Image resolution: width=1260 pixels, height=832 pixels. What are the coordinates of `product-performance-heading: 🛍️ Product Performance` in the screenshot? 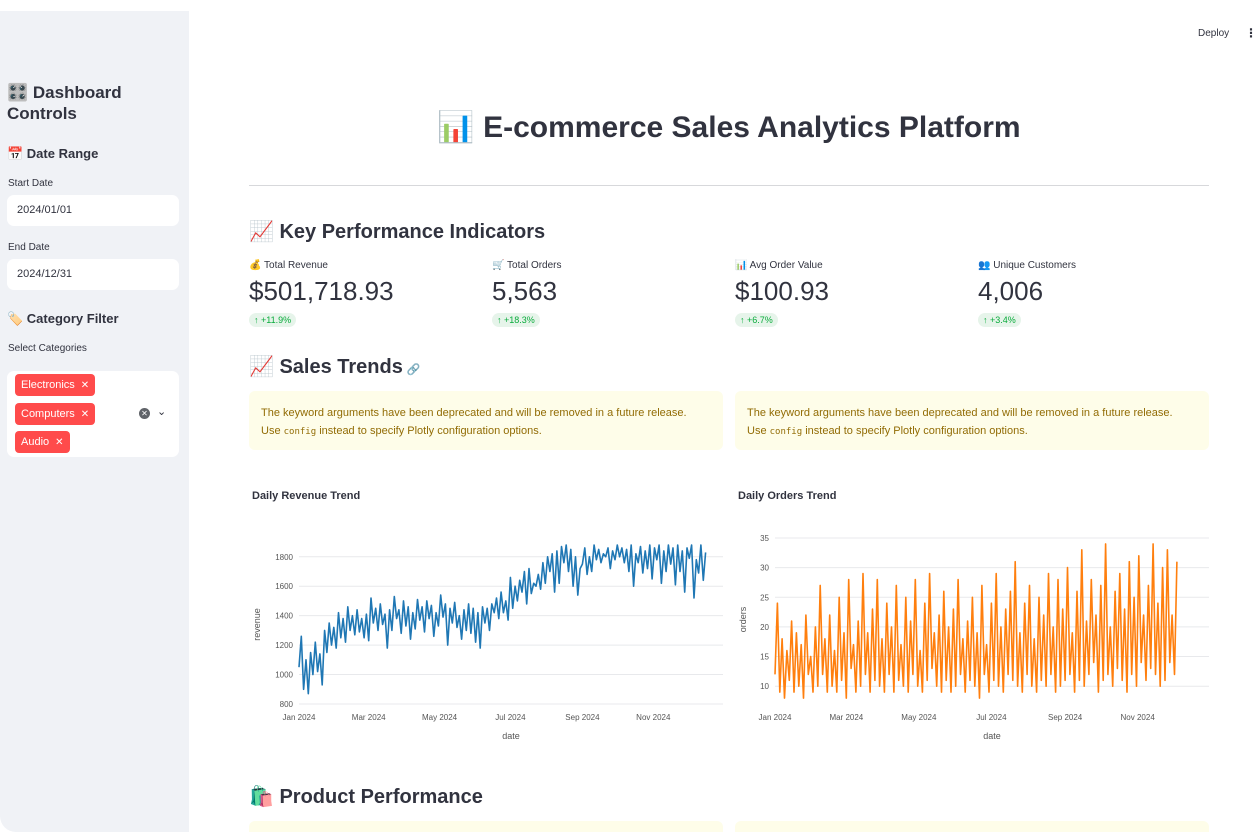 It's located at (366, 797).